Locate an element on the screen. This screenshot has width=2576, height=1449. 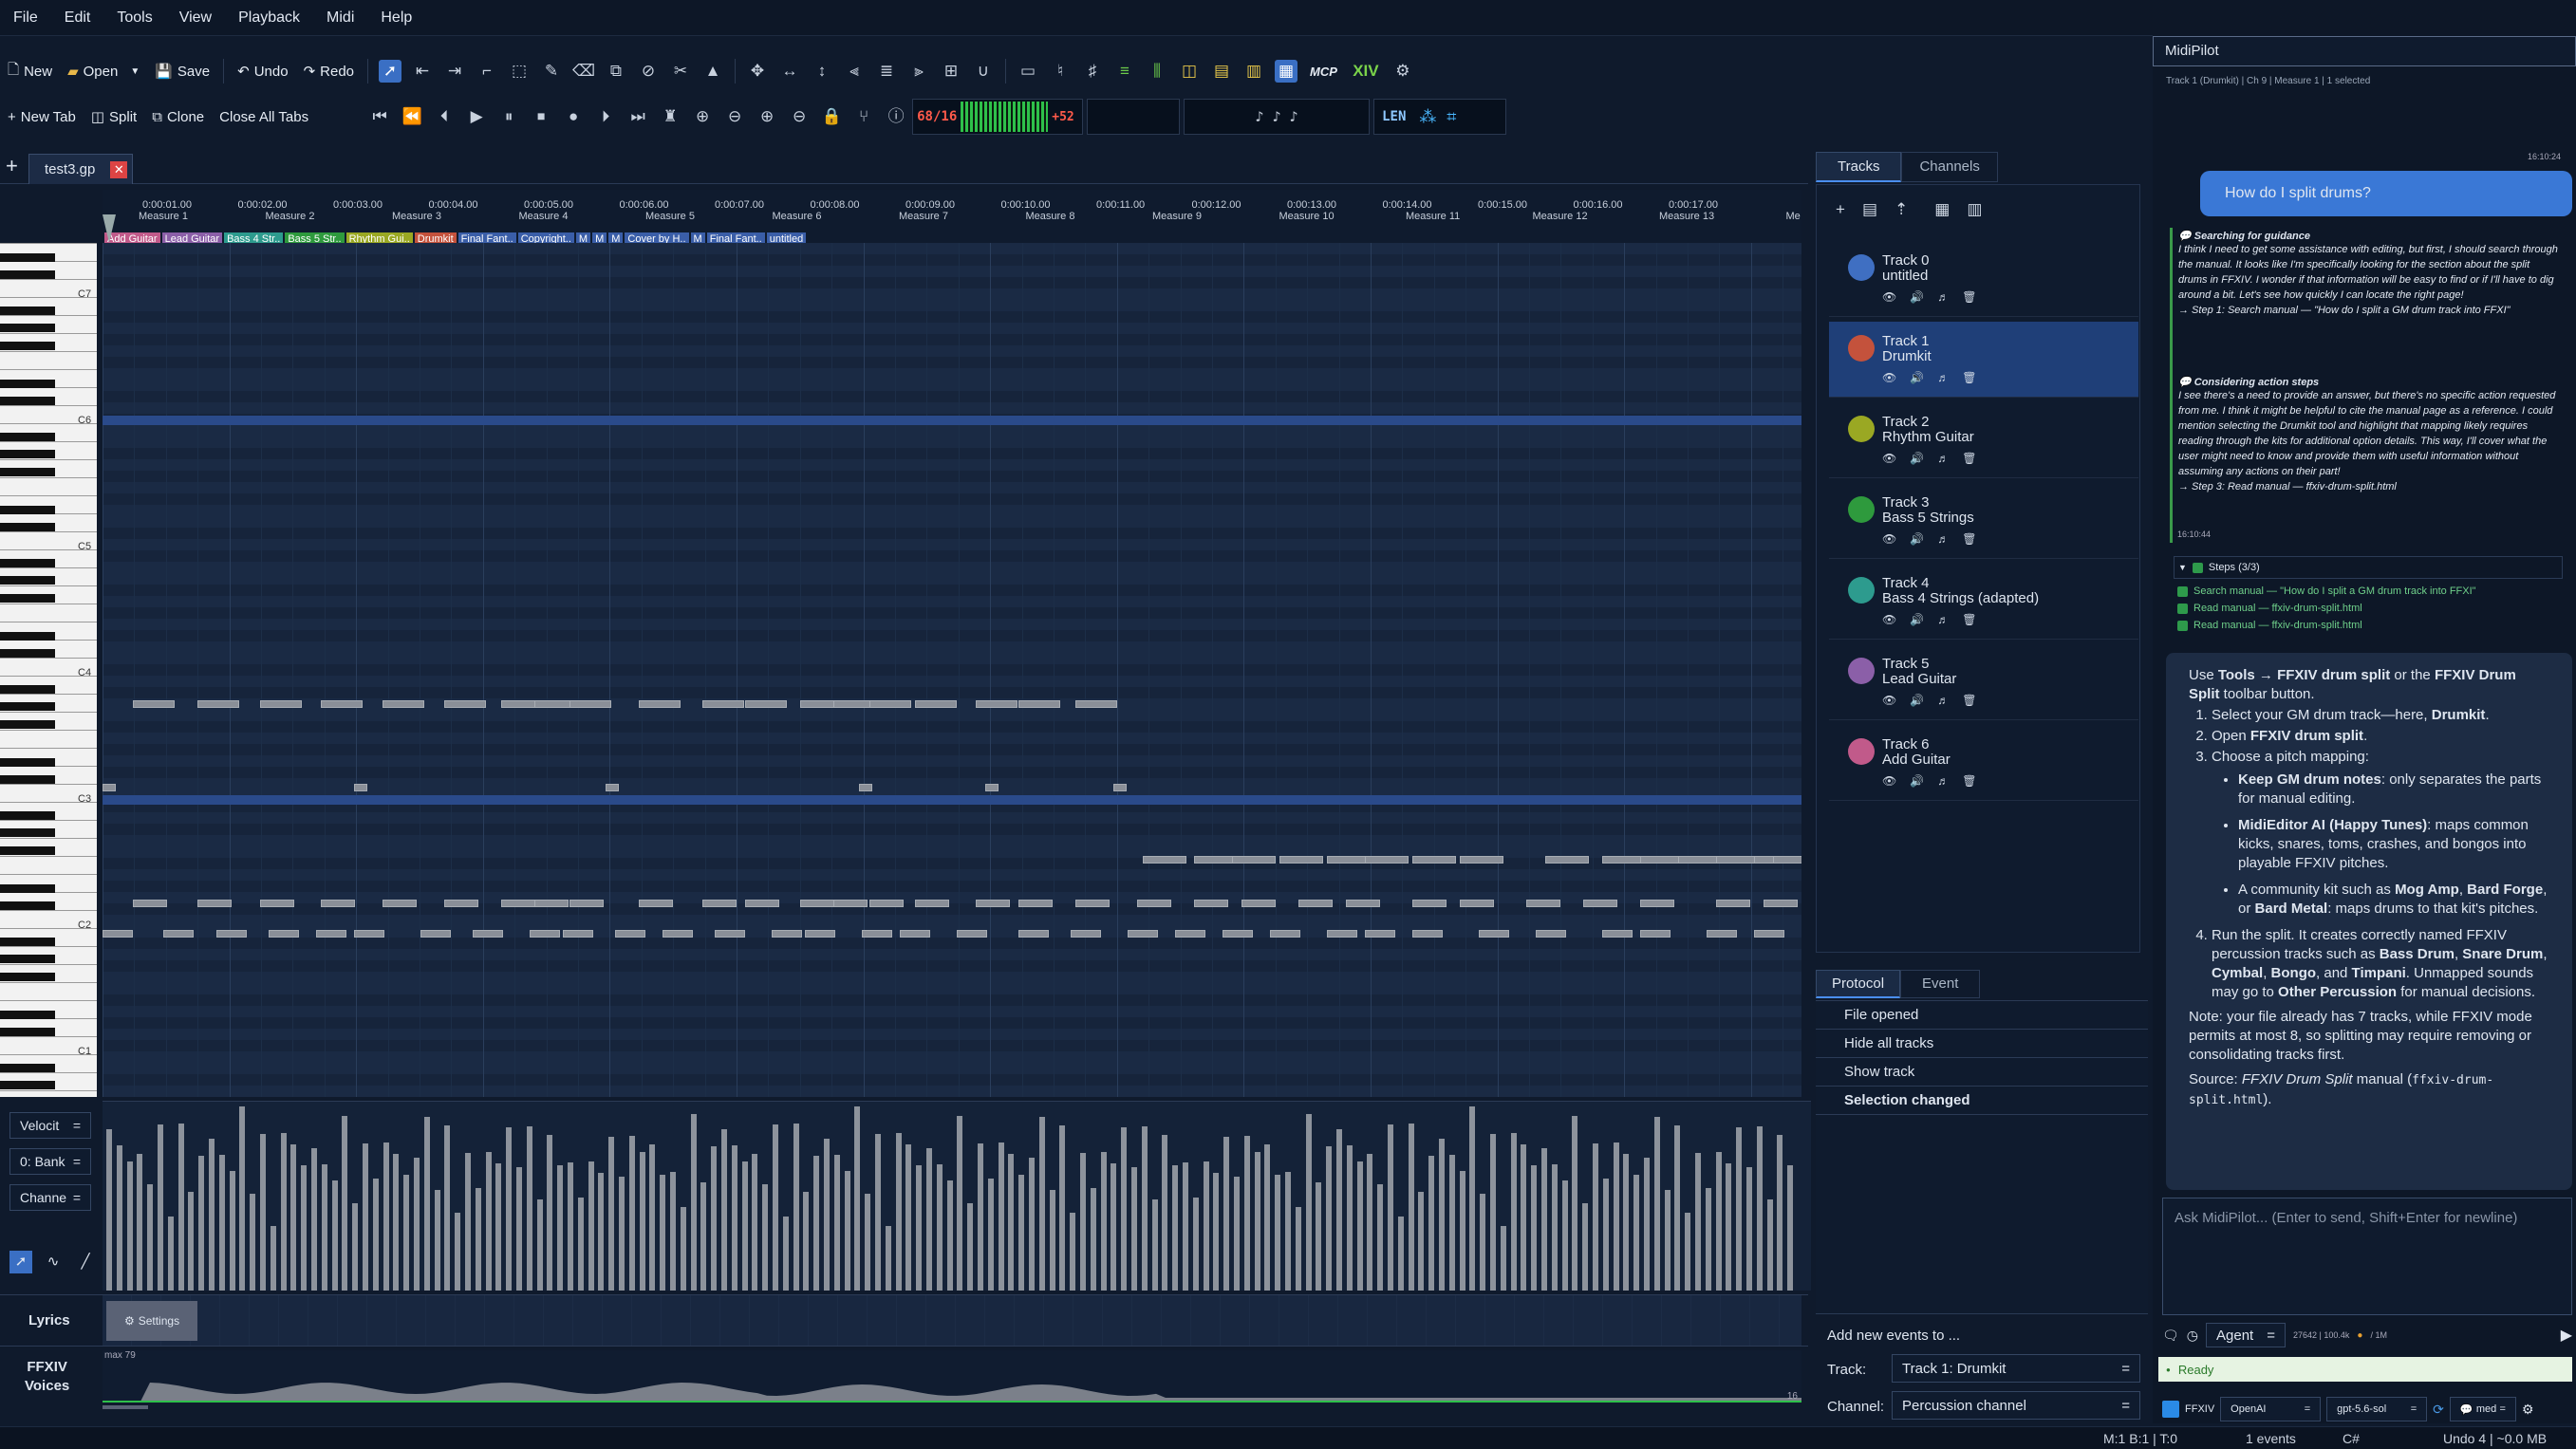
pointer-tool-icon: ➚ is located at coordinates (20, 1262).